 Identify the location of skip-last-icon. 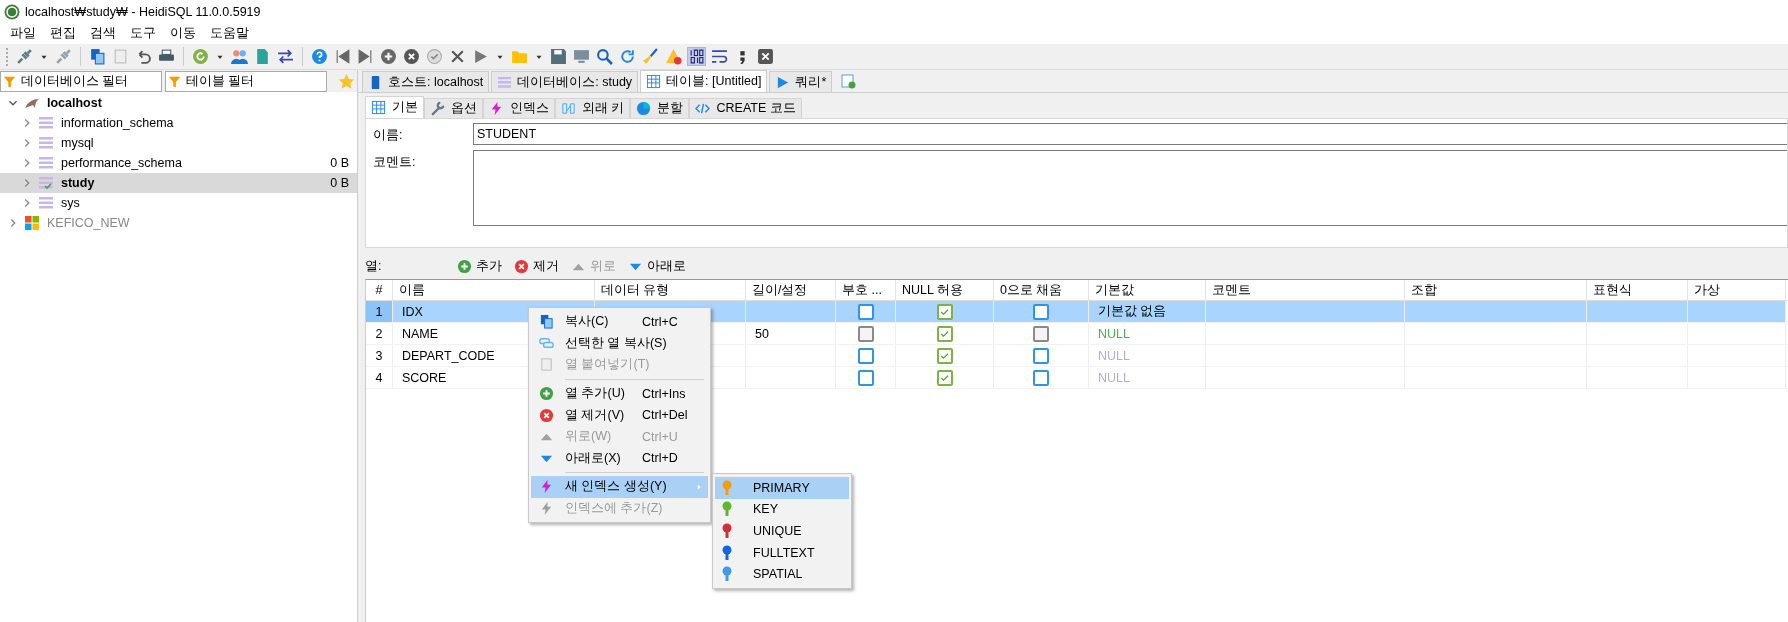
(365, 56).